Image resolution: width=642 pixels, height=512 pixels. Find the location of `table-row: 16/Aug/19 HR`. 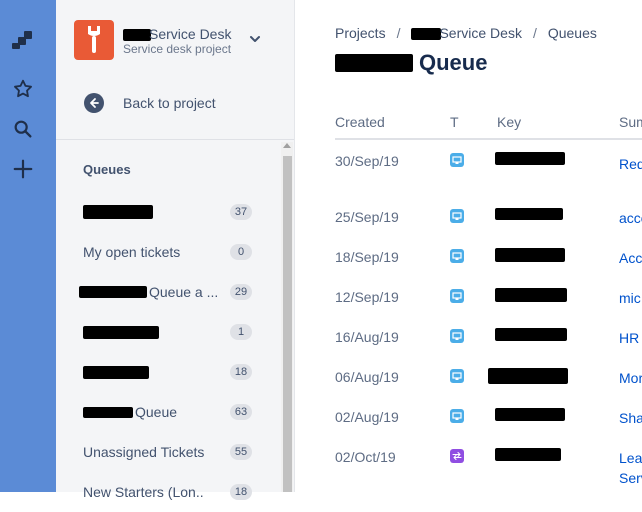

table-row: 16/Aug/19 HR is located at coordinates (488, 336).